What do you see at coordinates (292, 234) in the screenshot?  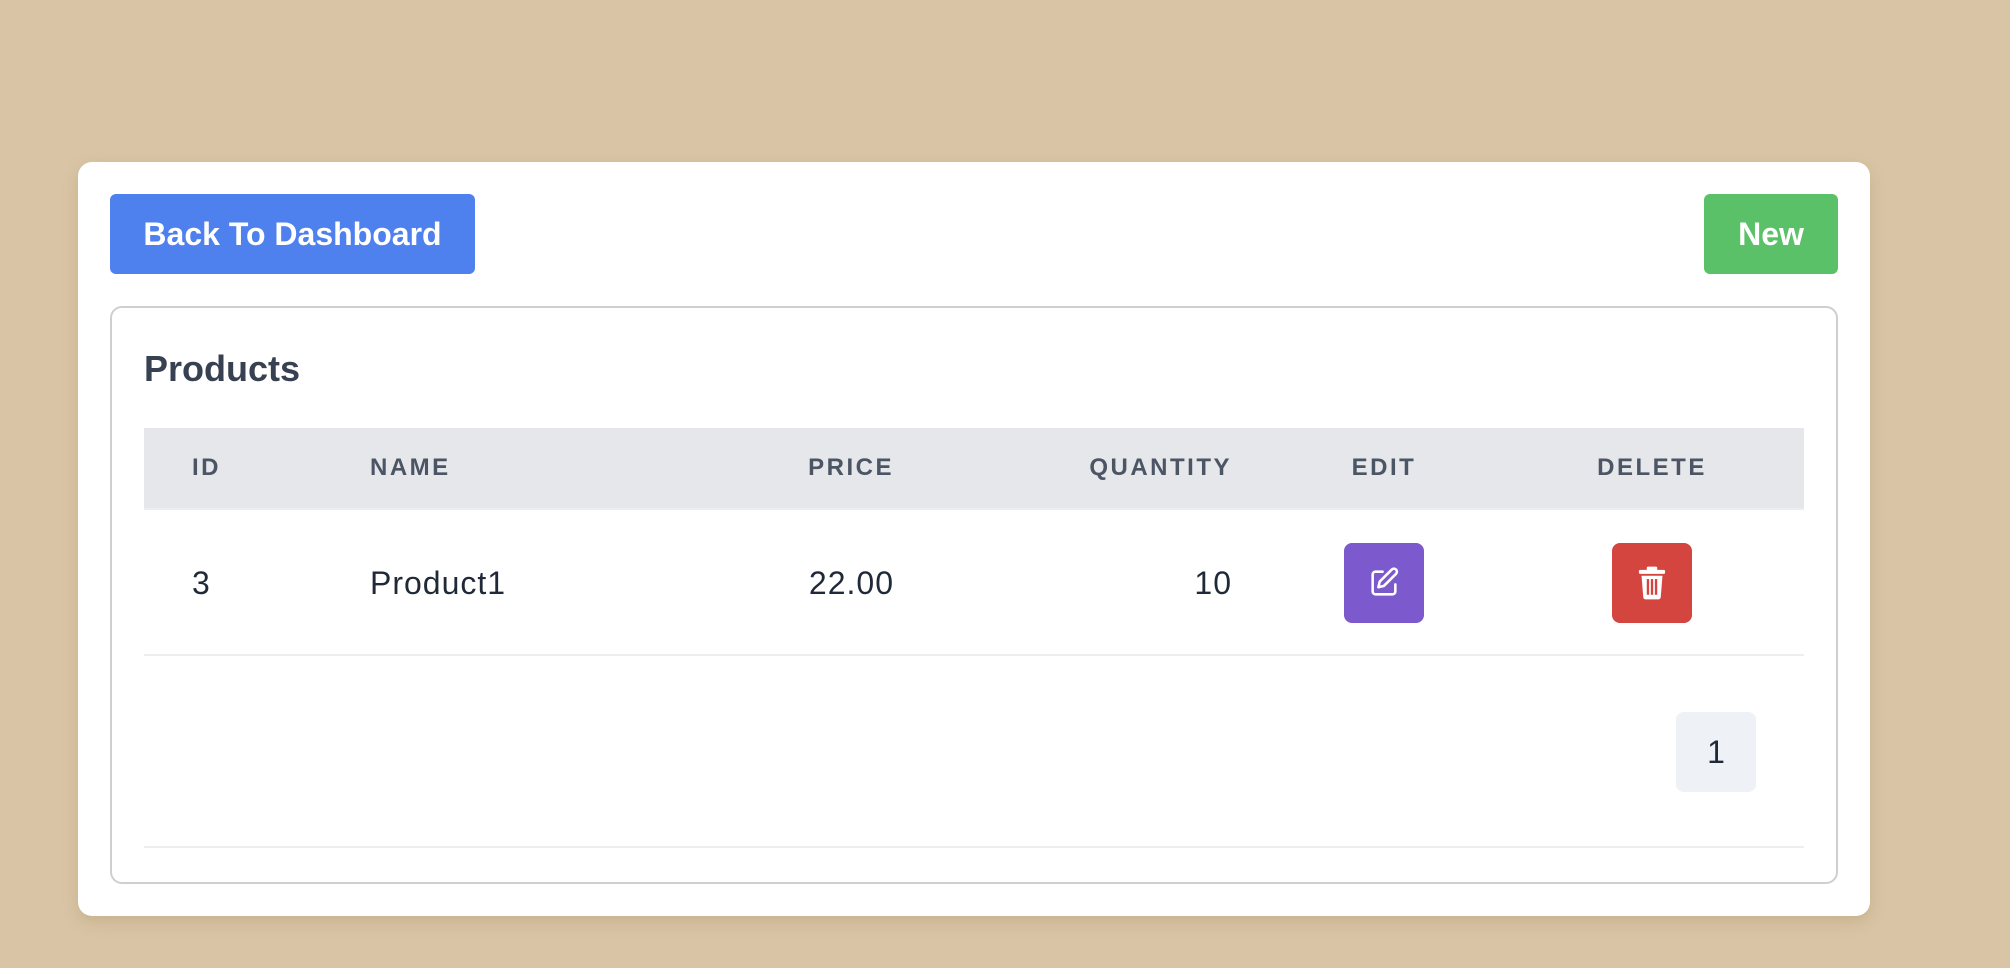 I see `back-to-dashboard-button: Back To Dashboard` at bounding box center [292, 234].